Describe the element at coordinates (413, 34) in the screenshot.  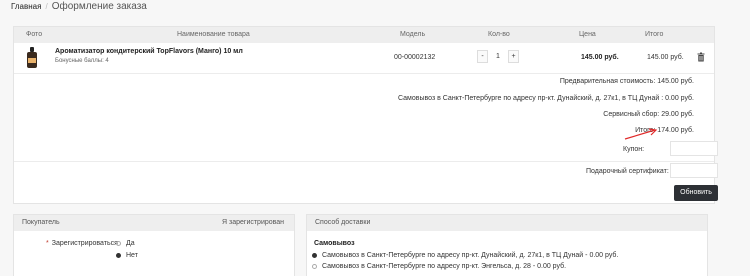
I see `column-model: Модель` at that location.